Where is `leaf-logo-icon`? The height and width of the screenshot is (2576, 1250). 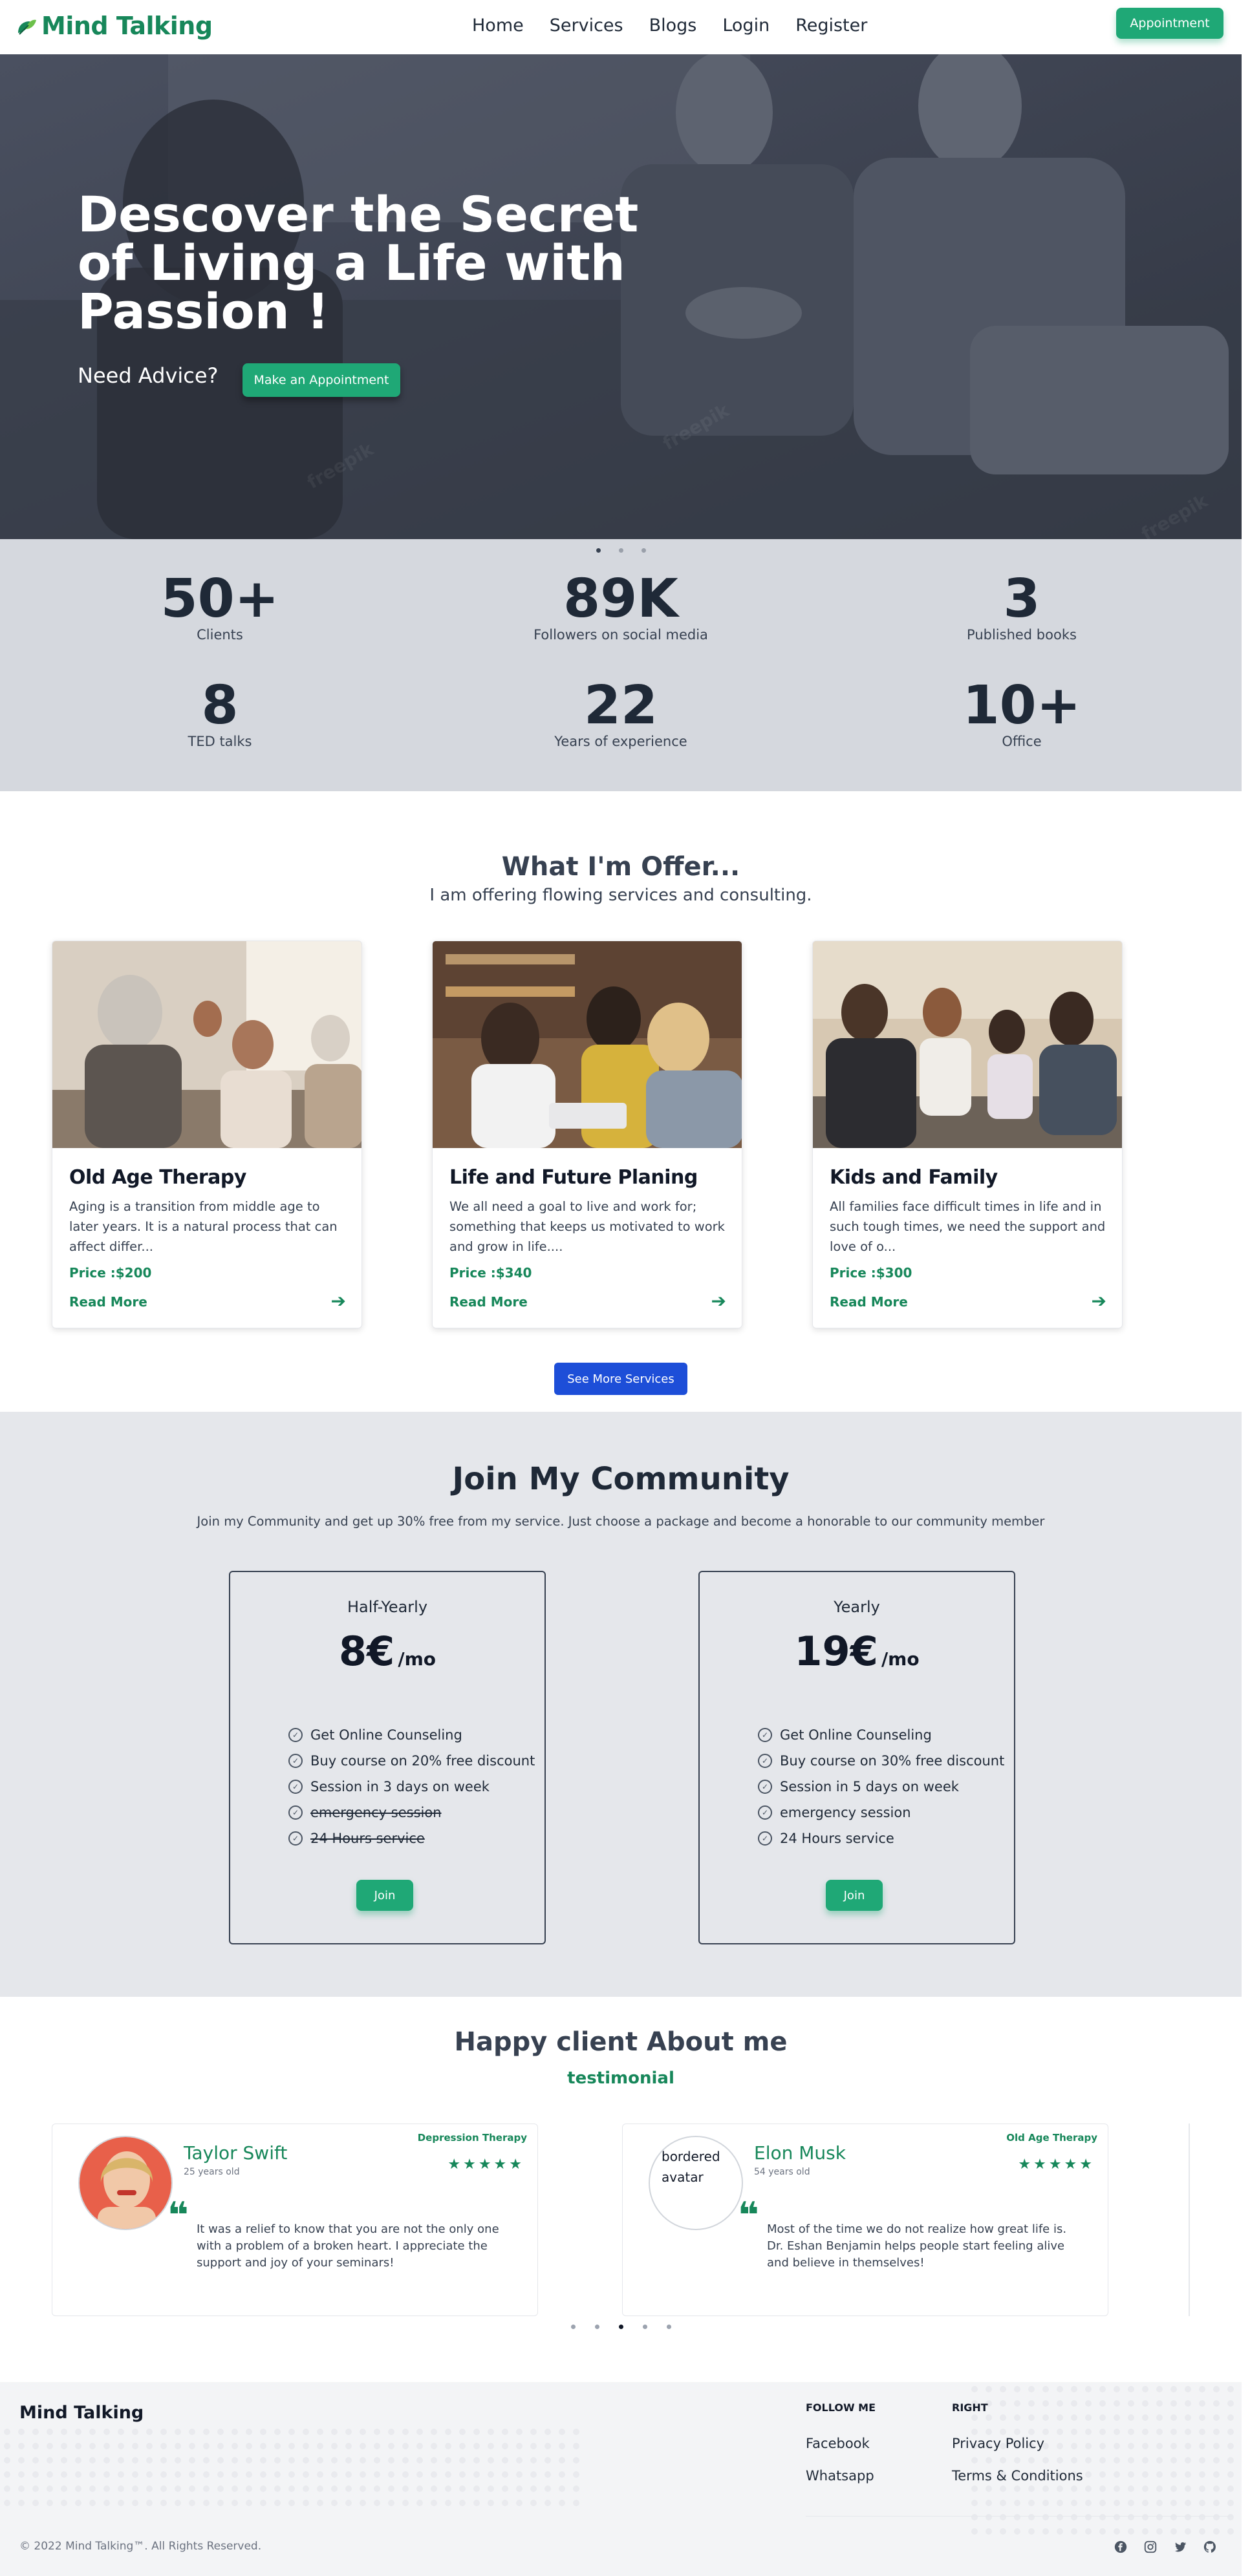
leaf-logo-icon is located at coordinates (27, 27).